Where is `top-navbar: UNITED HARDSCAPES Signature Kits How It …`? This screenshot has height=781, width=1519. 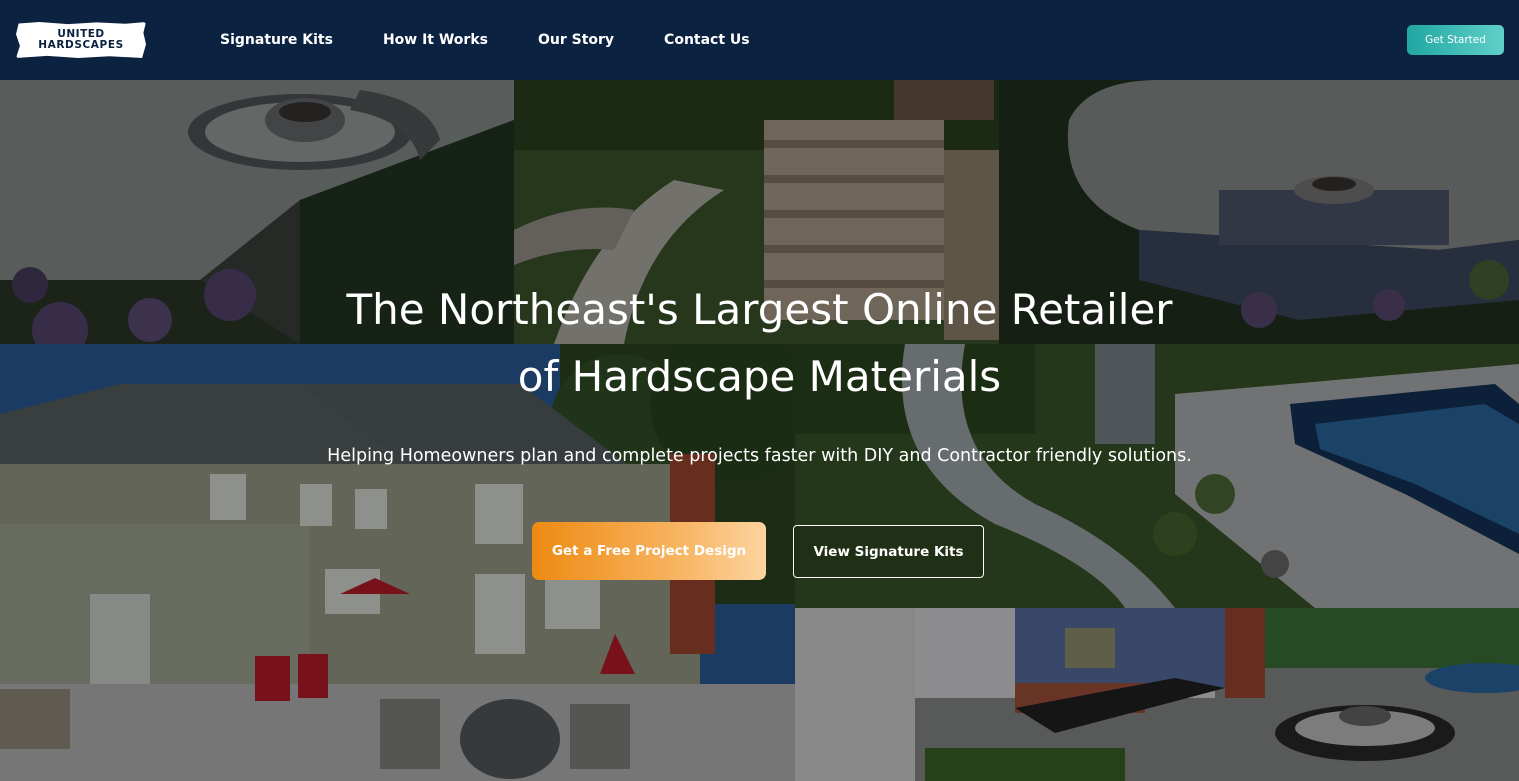
top-navbar: UNITED HARDSCAPES Signature Kits How It … is located at coordinates (759, 40).